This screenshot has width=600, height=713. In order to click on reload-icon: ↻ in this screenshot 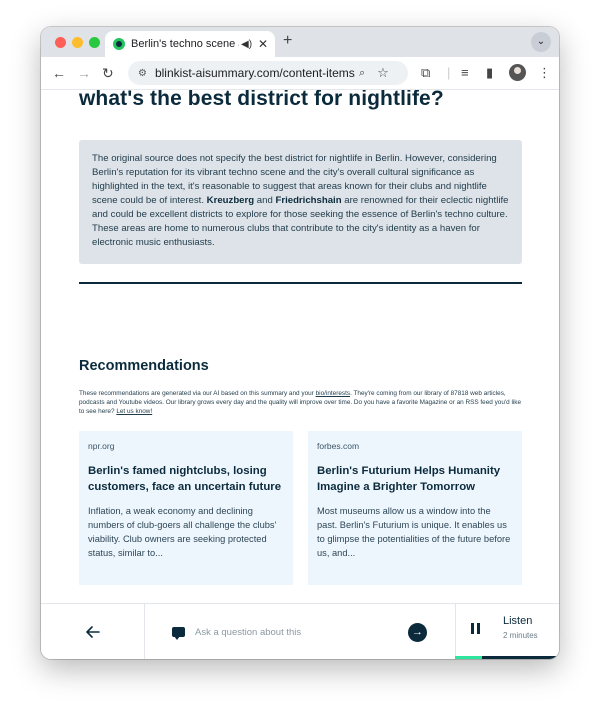, I will do `click(108, 73)`.